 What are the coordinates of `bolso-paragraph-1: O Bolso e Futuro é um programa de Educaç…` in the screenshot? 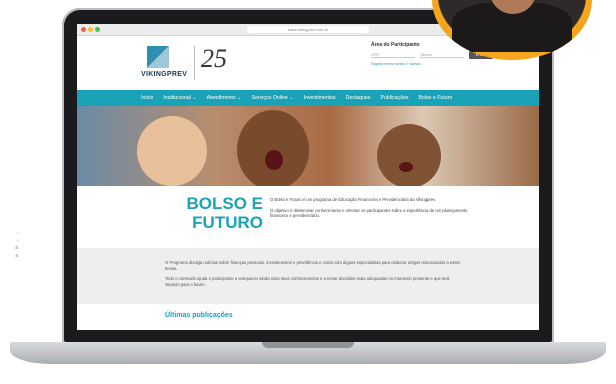 It's located at (353, 199).